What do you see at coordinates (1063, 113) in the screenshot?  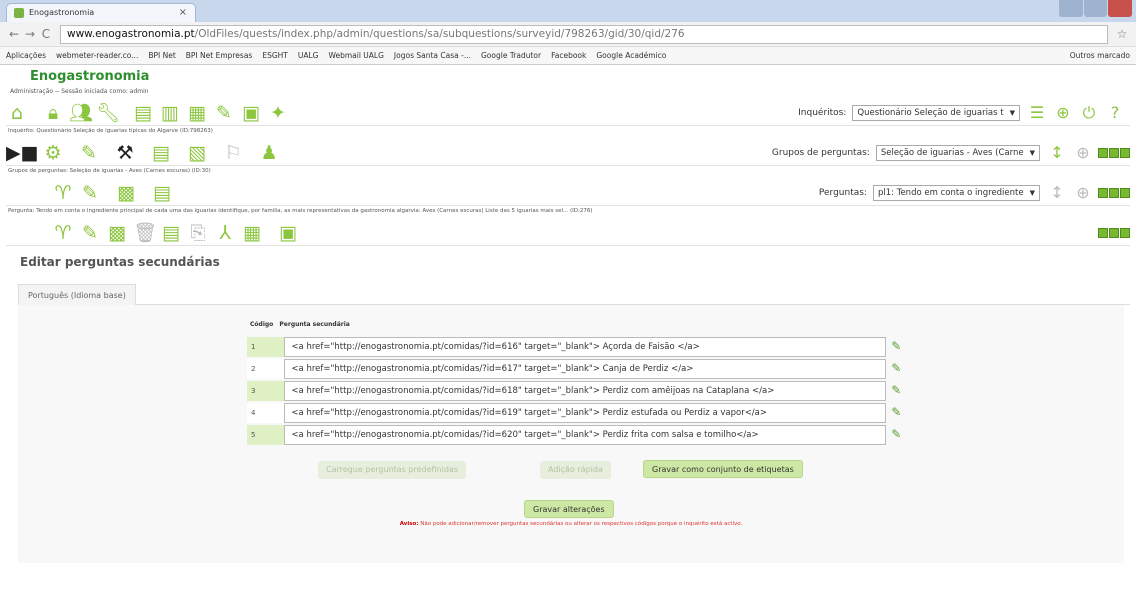 I see `add-survey-icon: ⊕` at bounding box center [1063, 113].